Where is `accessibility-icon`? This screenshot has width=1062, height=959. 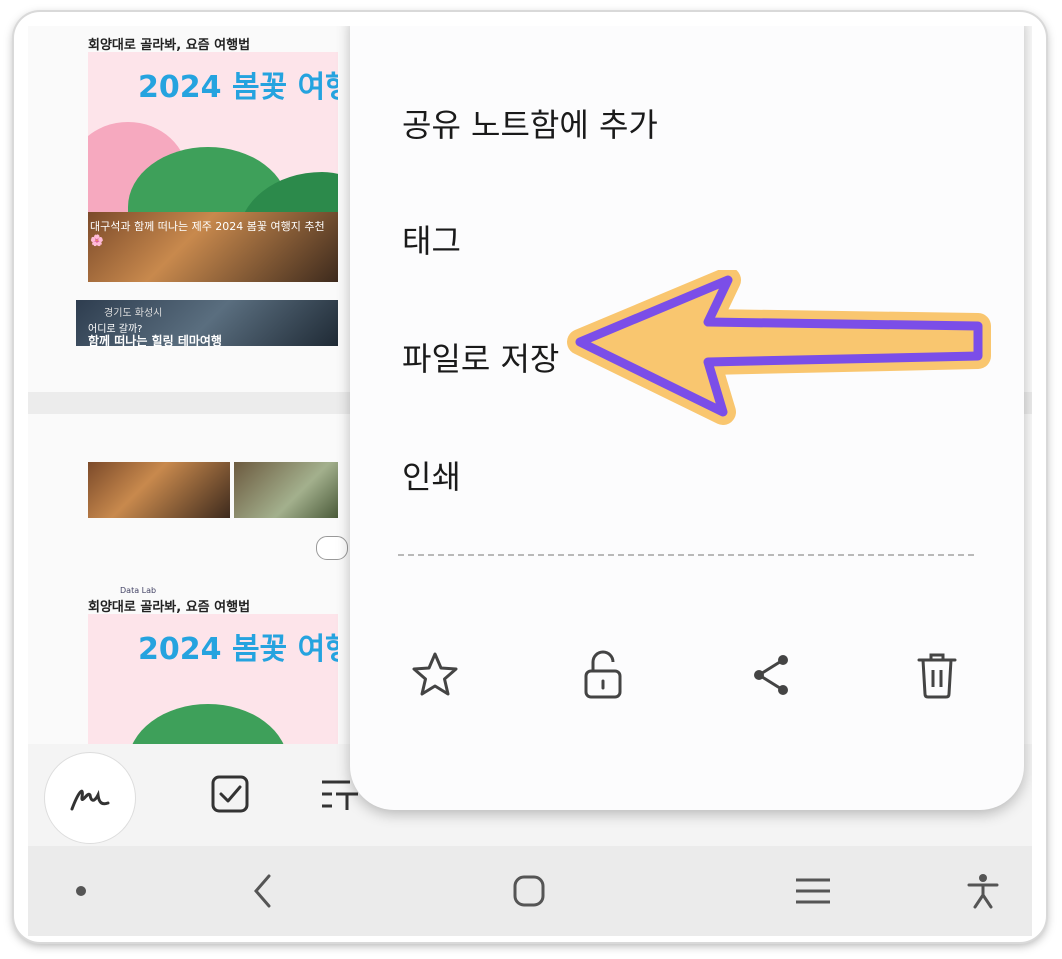
accessibility-icon is located at coordinates (983, 891).